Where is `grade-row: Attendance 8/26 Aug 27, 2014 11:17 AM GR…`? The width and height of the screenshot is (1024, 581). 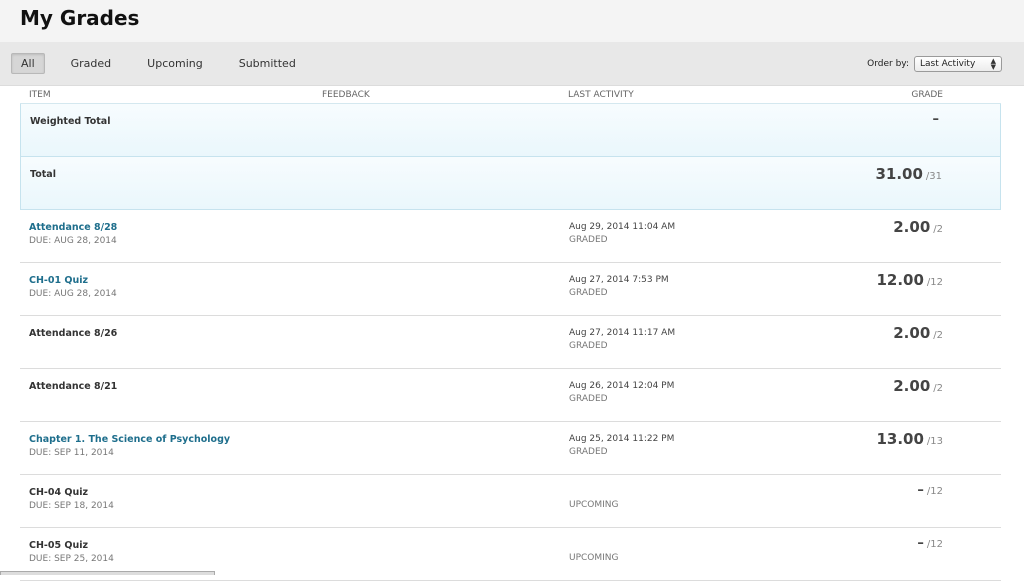
grade-row: Attendance 8/26 Aug 27, 2014 11:17 AM GR… is located at coordinates (510, 342).